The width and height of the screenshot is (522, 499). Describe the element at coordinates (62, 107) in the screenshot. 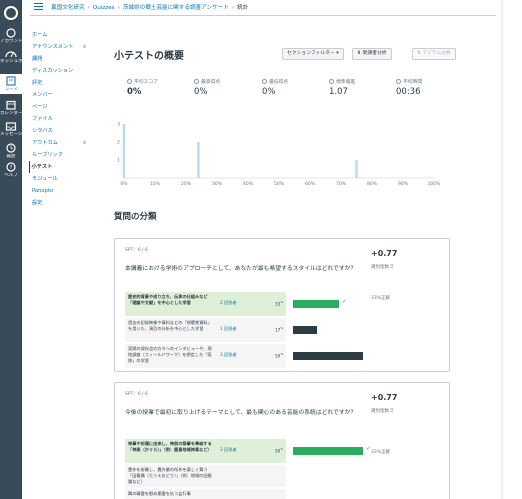

I see `course-nav-pages: ページ` at that location.